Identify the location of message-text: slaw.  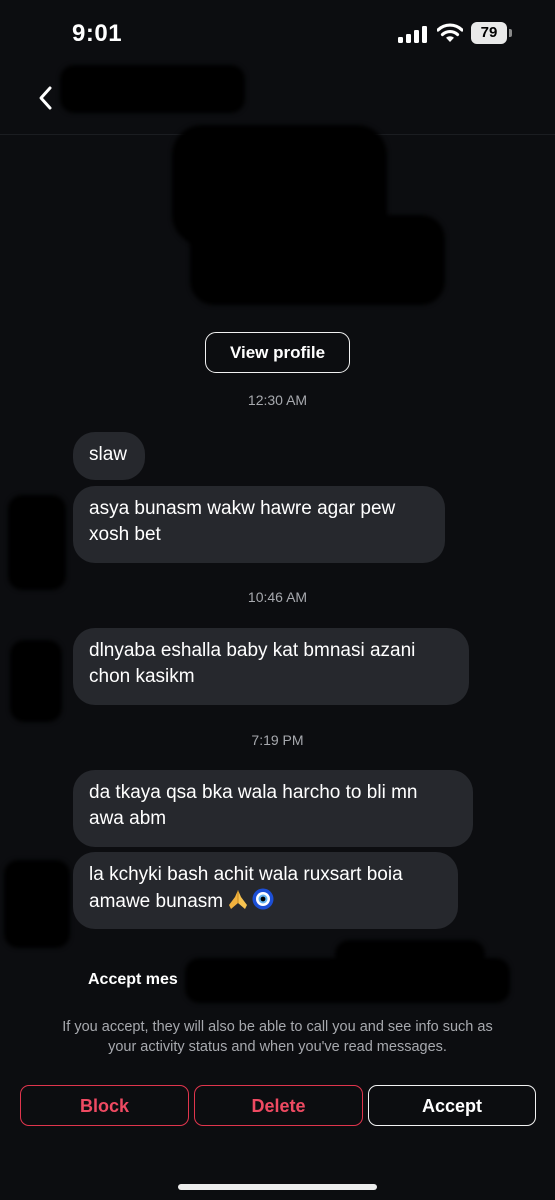
(108, 454).